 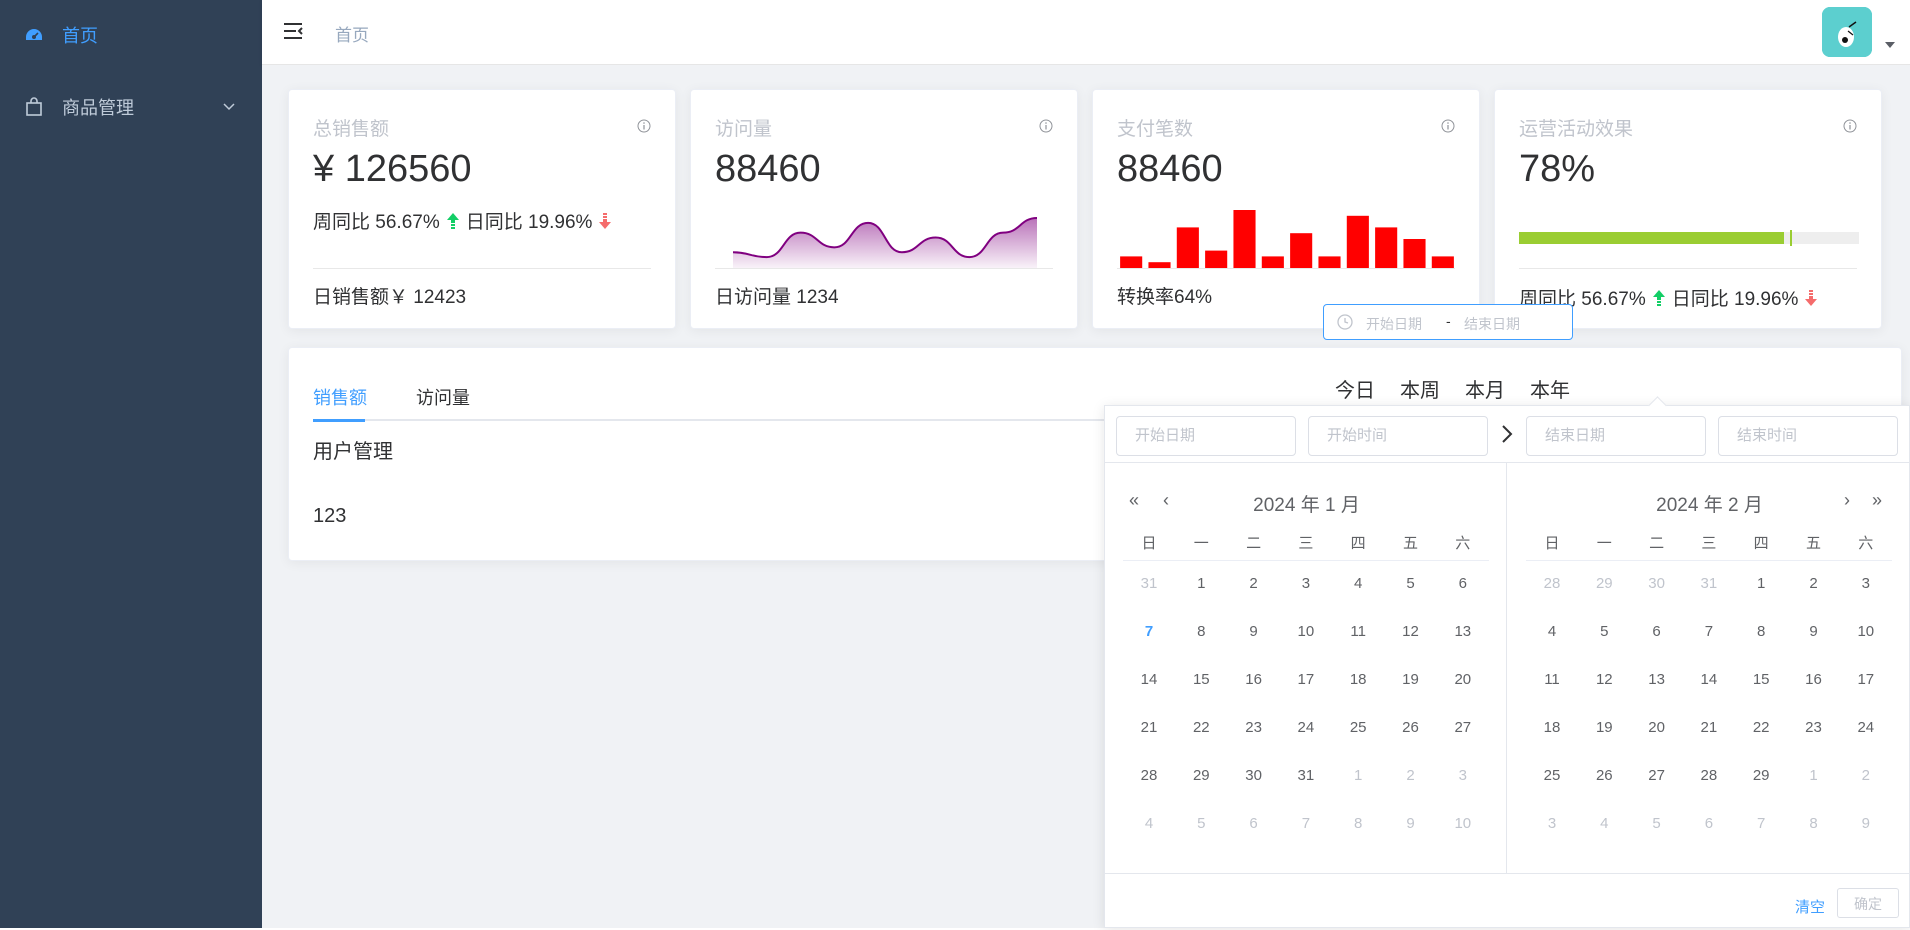 I want to click on tab-visits: 访问量, so click(x=443, y=397).